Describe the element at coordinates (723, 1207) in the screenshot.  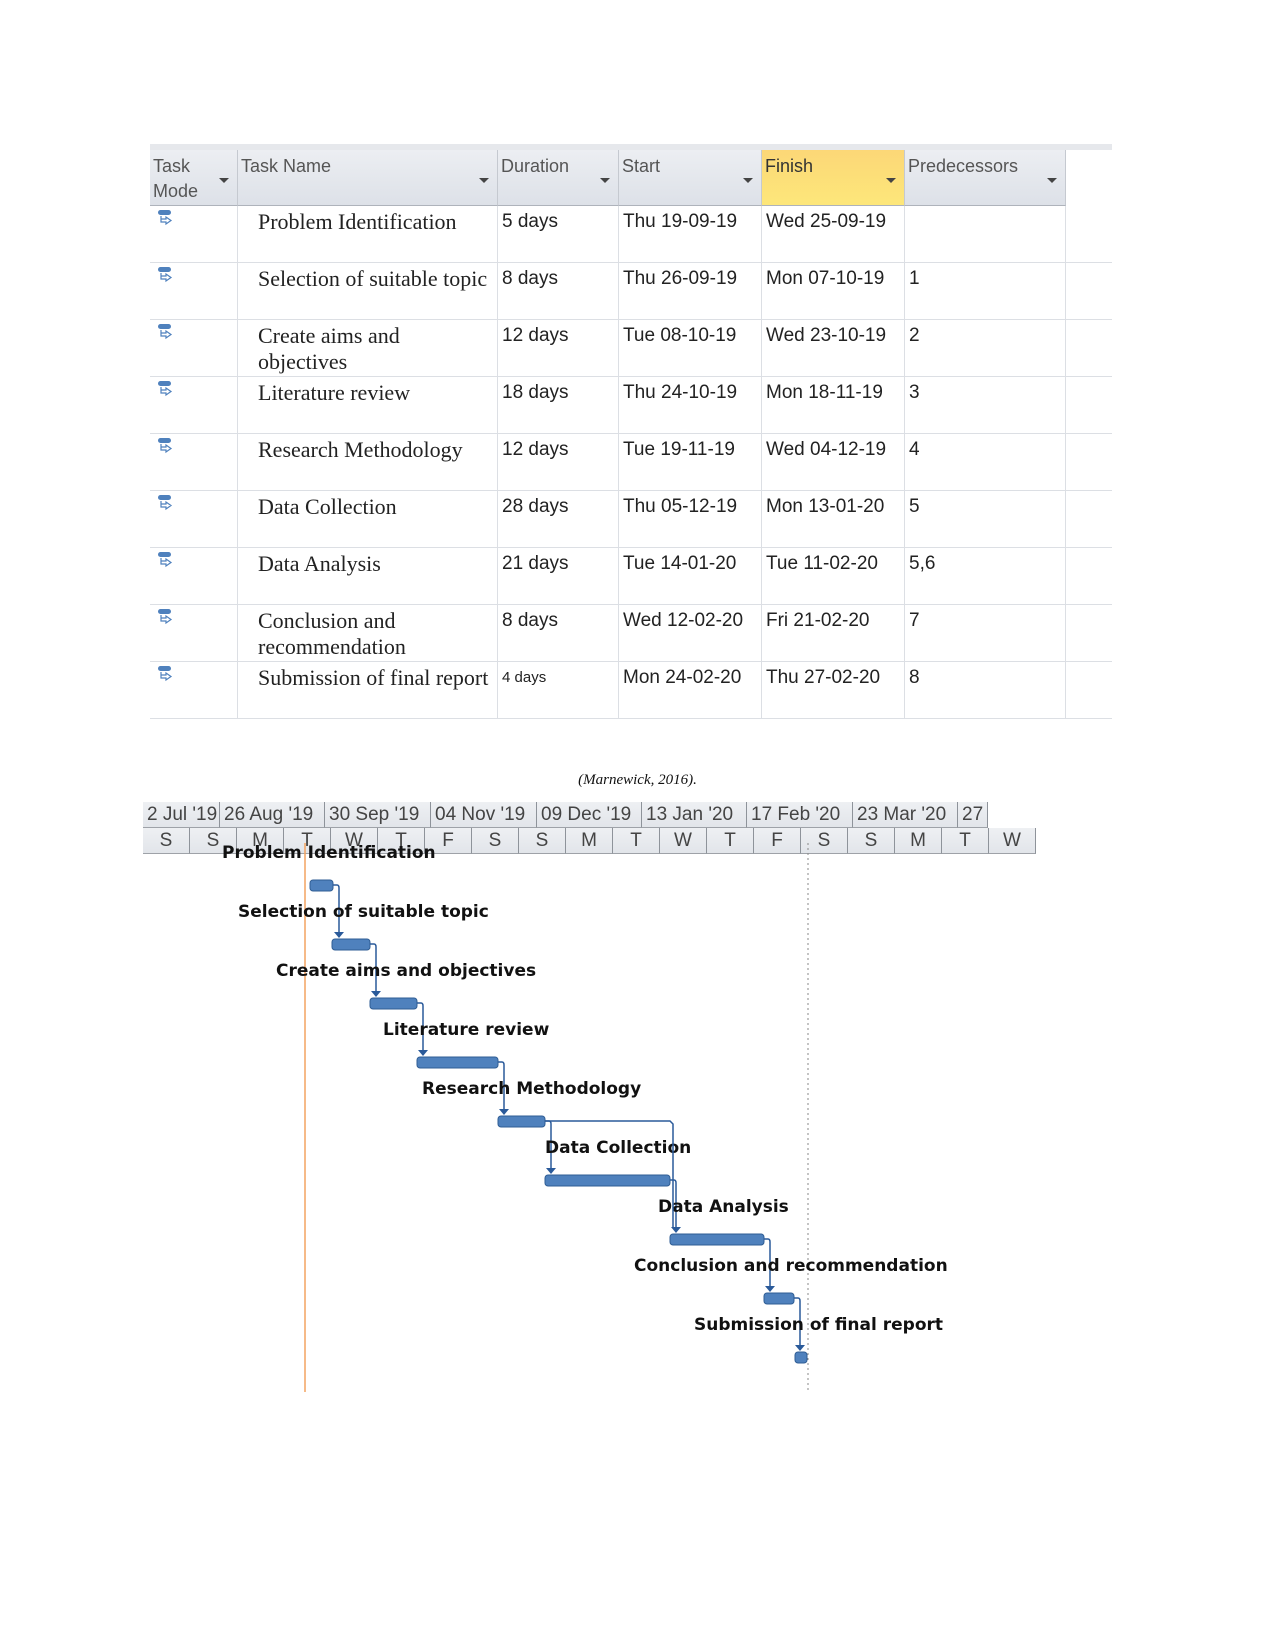
I see `gantt-task-label: Data Analysis` at that location.